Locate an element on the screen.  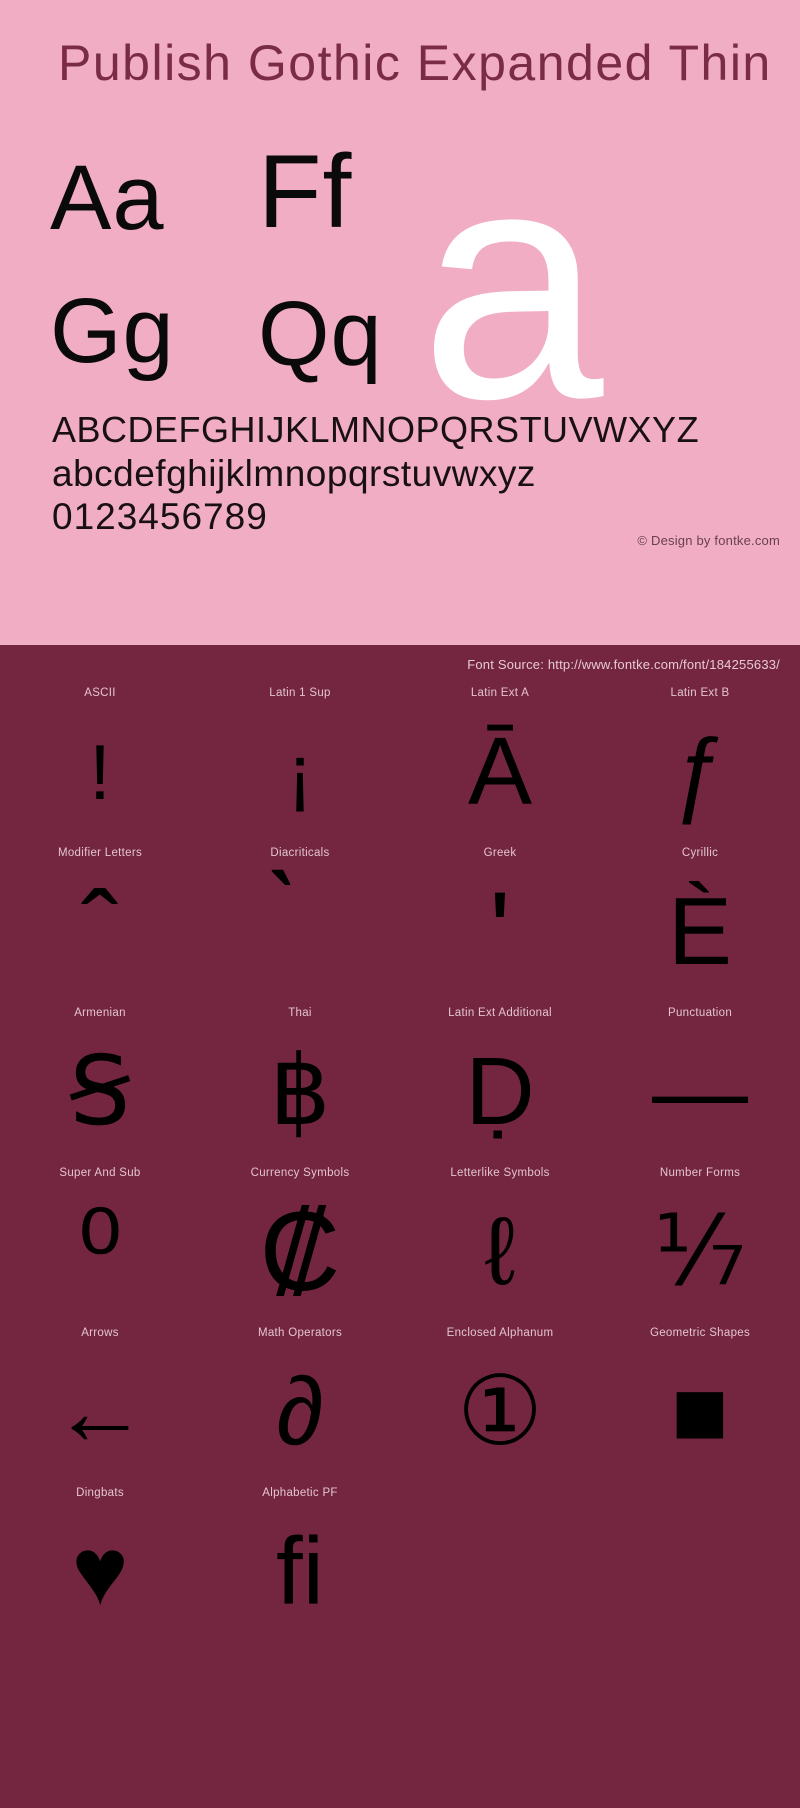
unicode-block-label: Letterlike Symbols is located at coordinates (500, 1173).